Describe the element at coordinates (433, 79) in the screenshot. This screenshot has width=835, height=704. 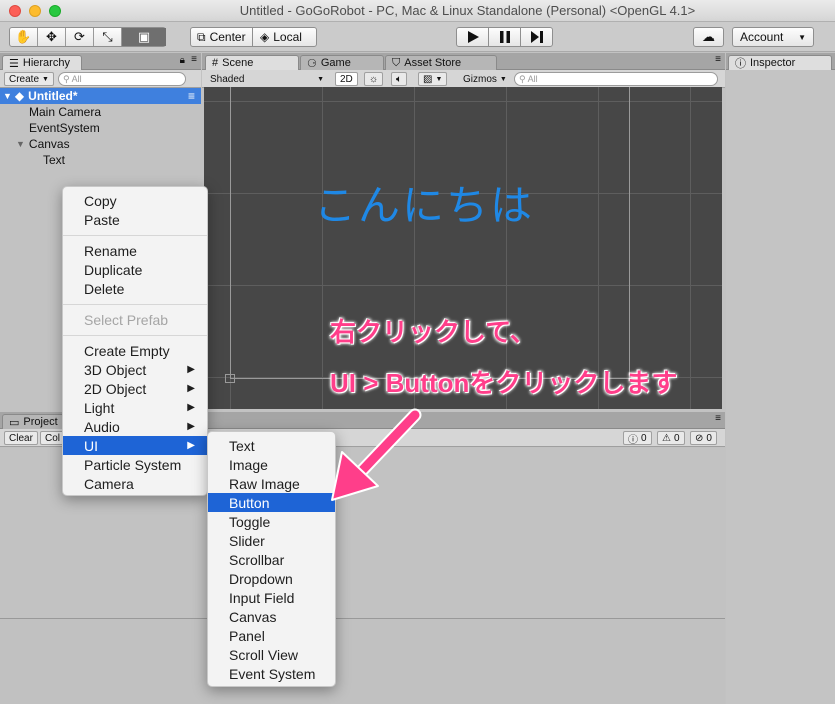
I see `effects-dropdown: ▨ ▼` at that location.